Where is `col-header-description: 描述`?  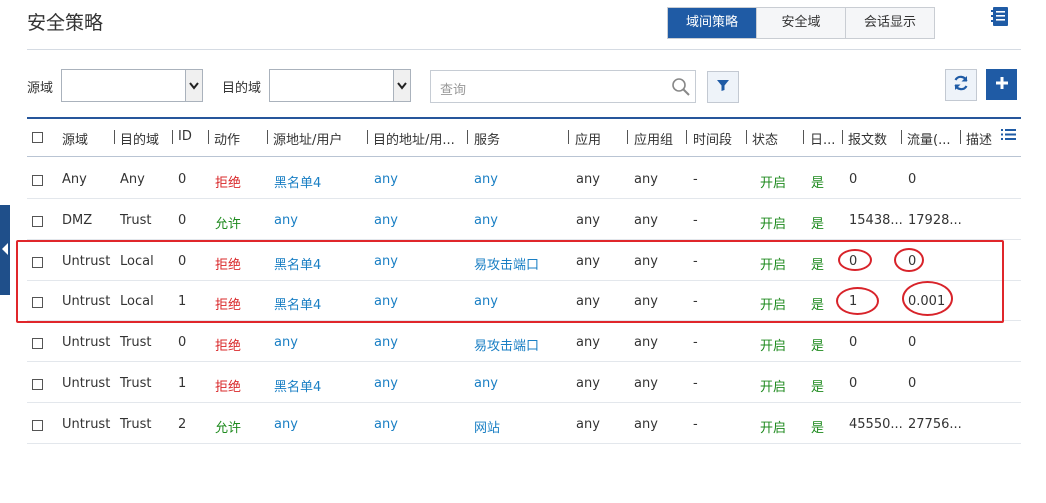 col-header-description: 描述 is located at coordinates (979, 138).